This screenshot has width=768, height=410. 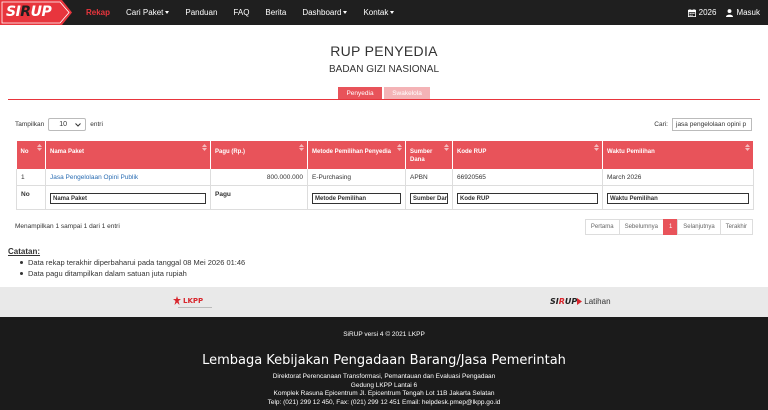 What do you see at coordinates (407, 93) in the screenshot?
I see `tab-swakelola: Swakelola` at bounding box center [407, 93].